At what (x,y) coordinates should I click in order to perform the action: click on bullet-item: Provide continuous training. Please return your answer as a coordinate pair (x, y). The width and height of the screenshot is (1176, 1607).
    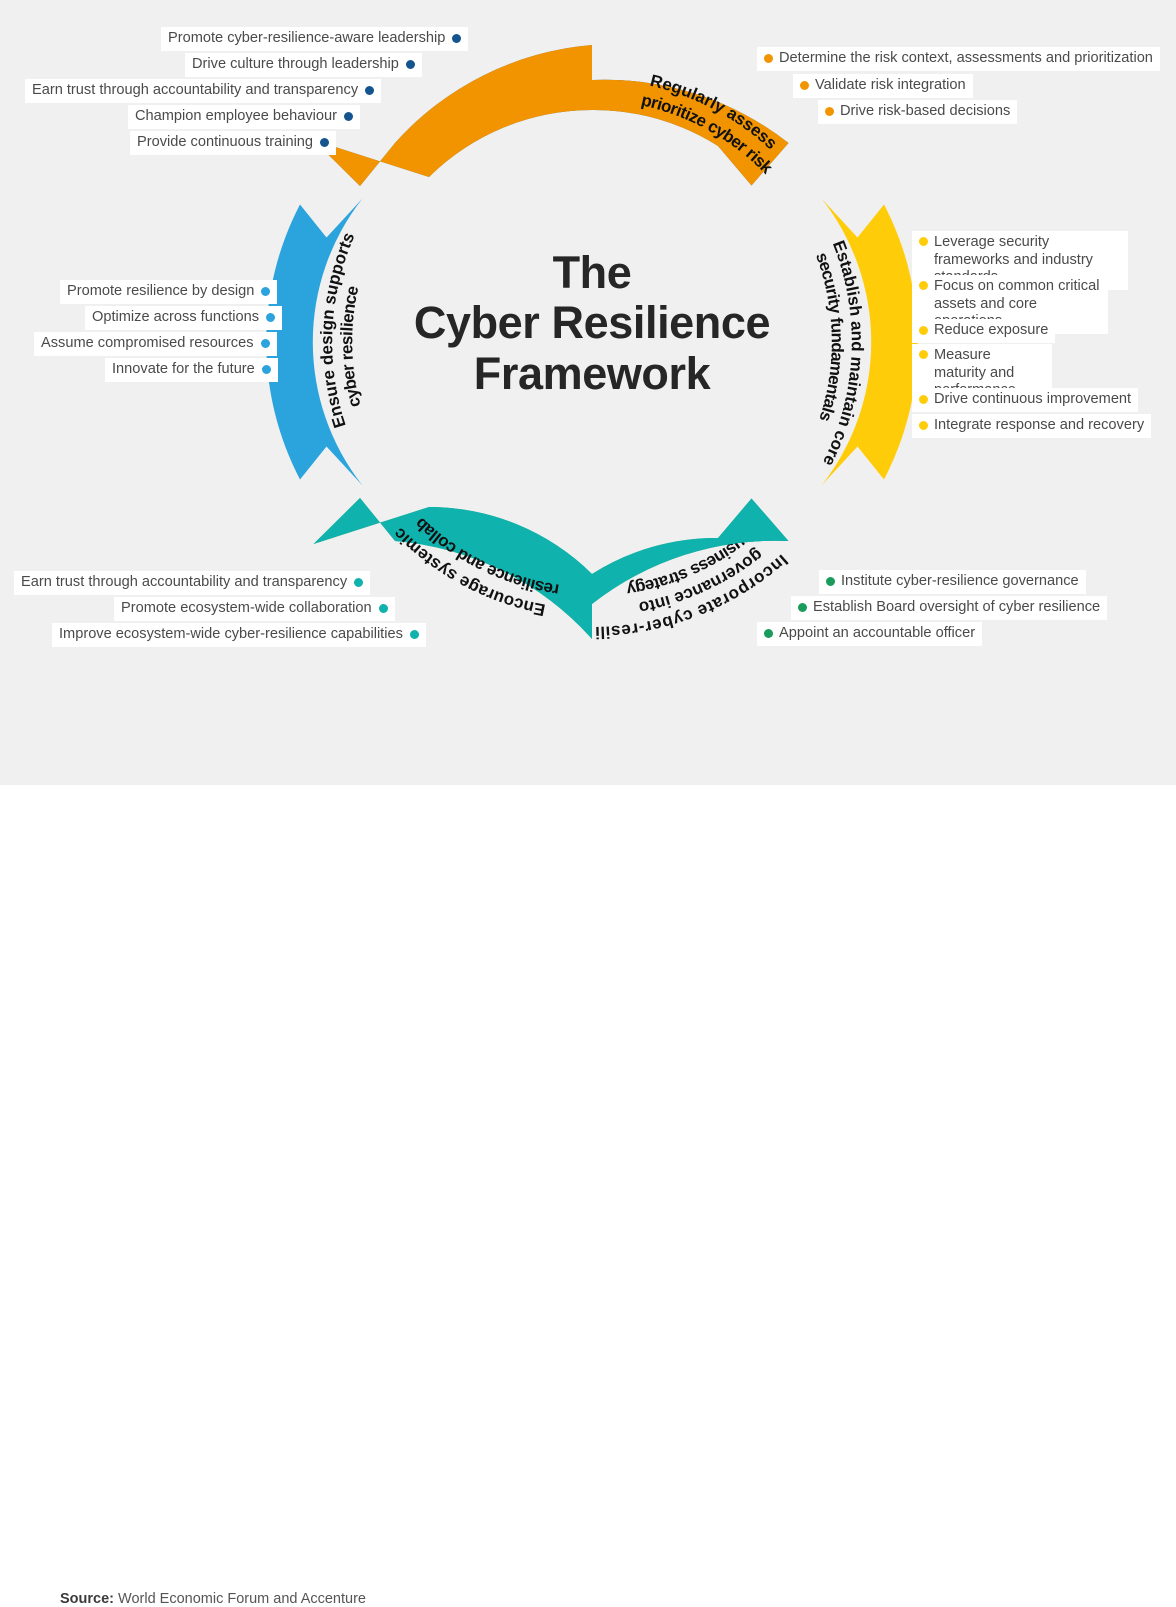
    Looking at the image, I should click on (233, 143).